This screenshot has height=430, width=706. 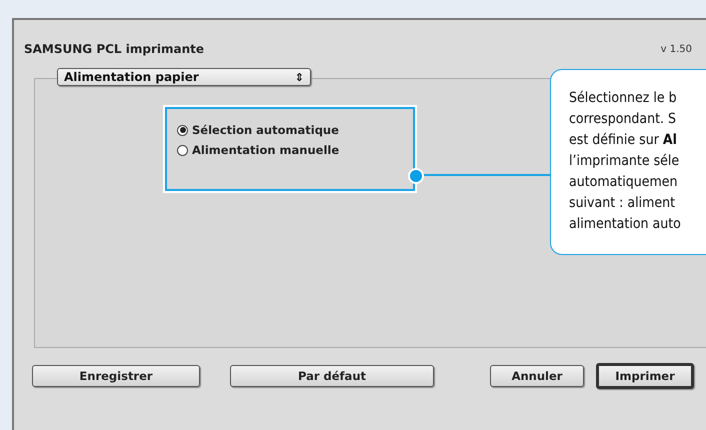 What do you see at coordinates (676, 49) in the screenshot?
I see `version-label: v 1.50` at bounding box center [676, 49].